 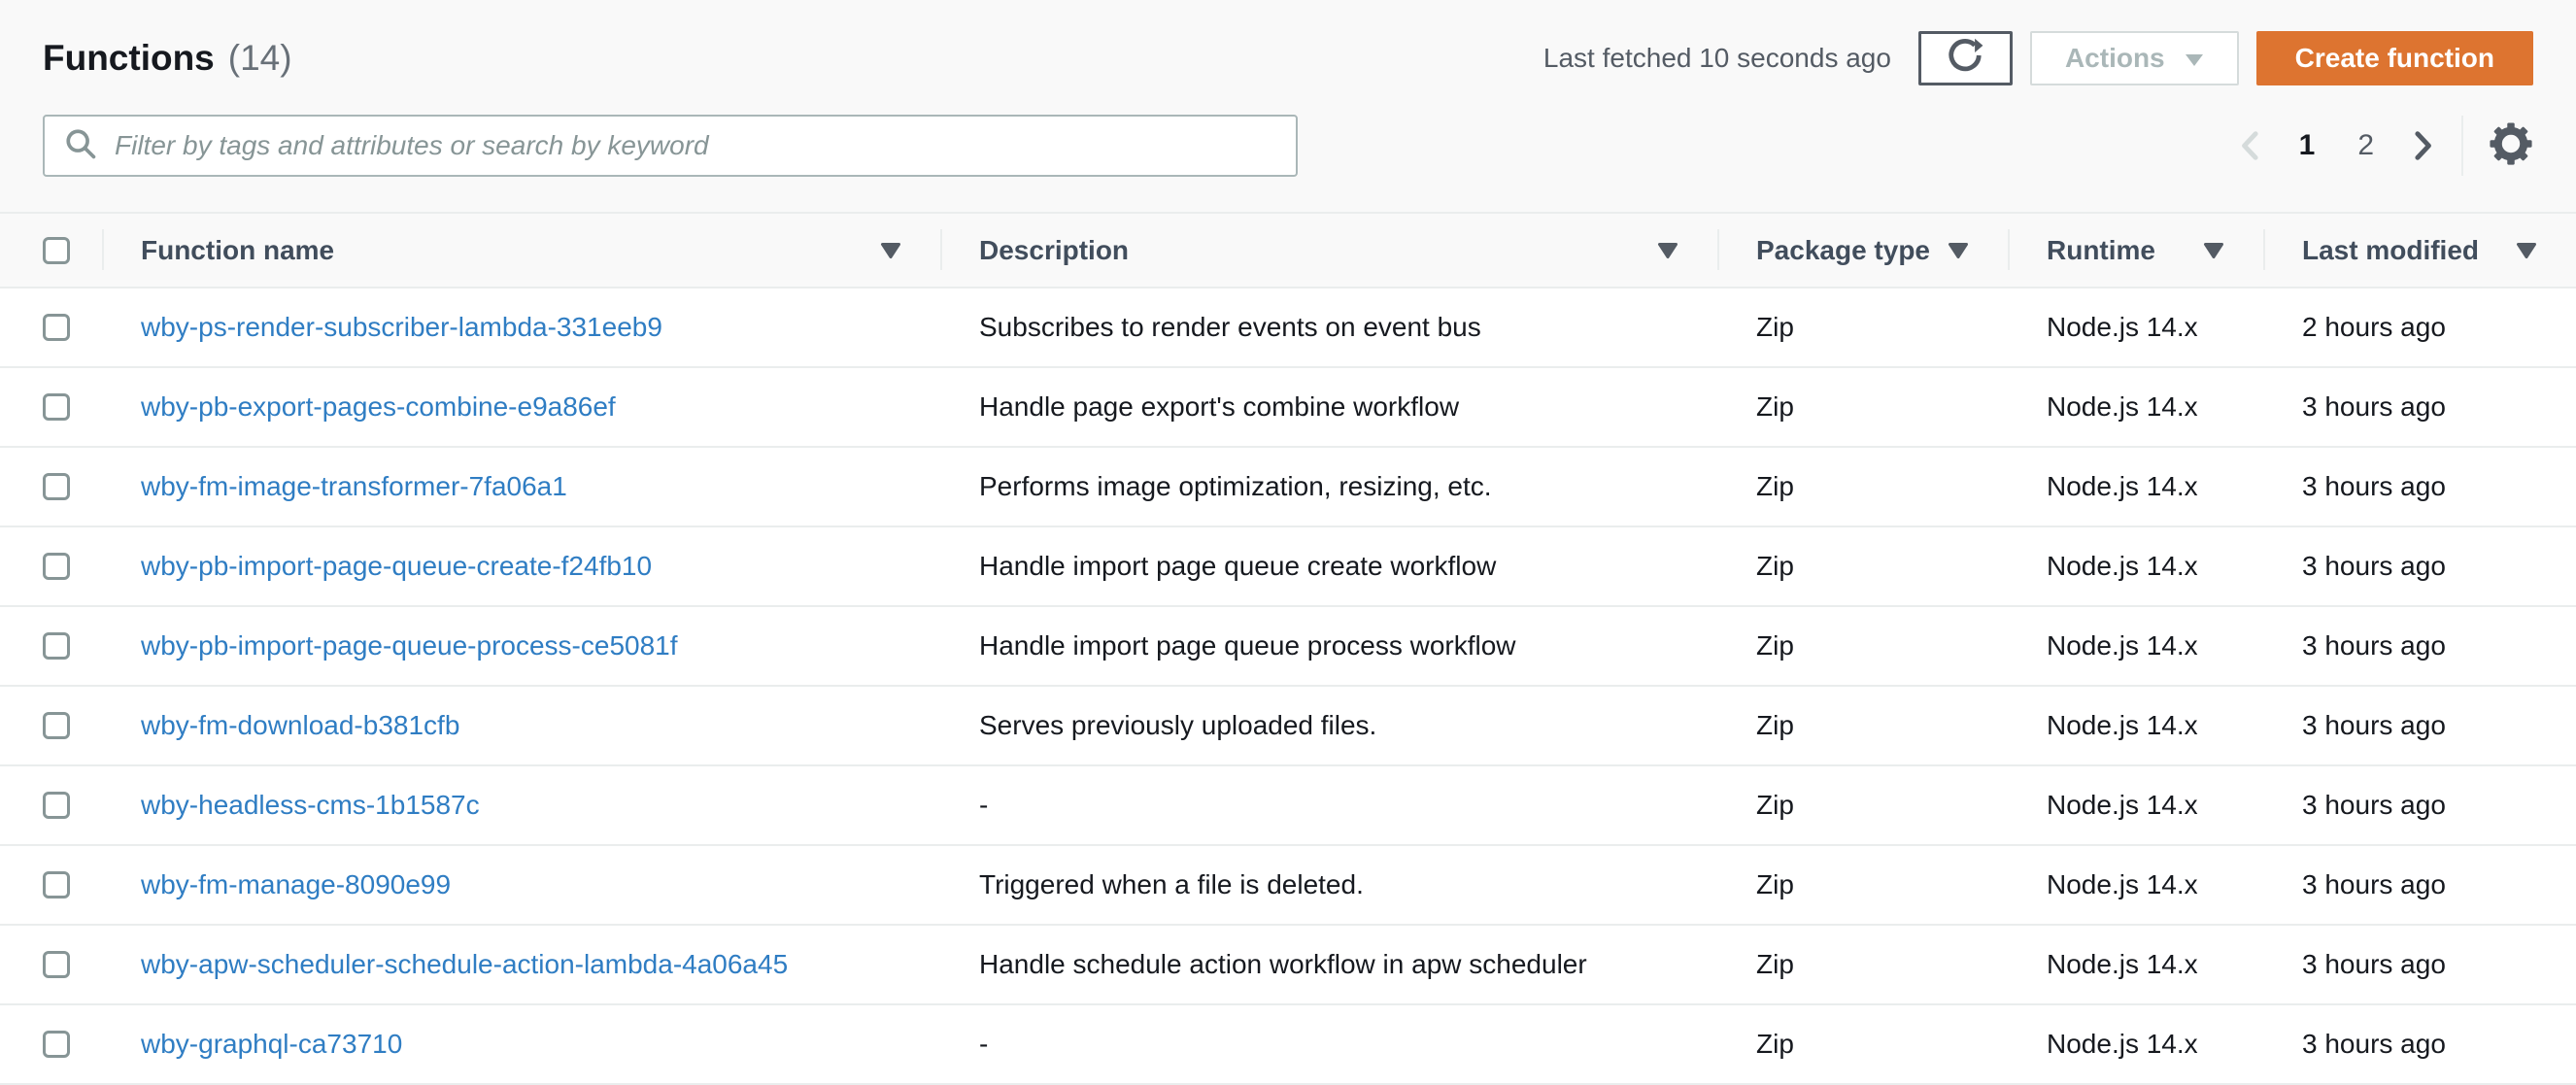 I want to click on function-name-cell: wby-fm-manage-8090e99, so click(x=521, y=884).